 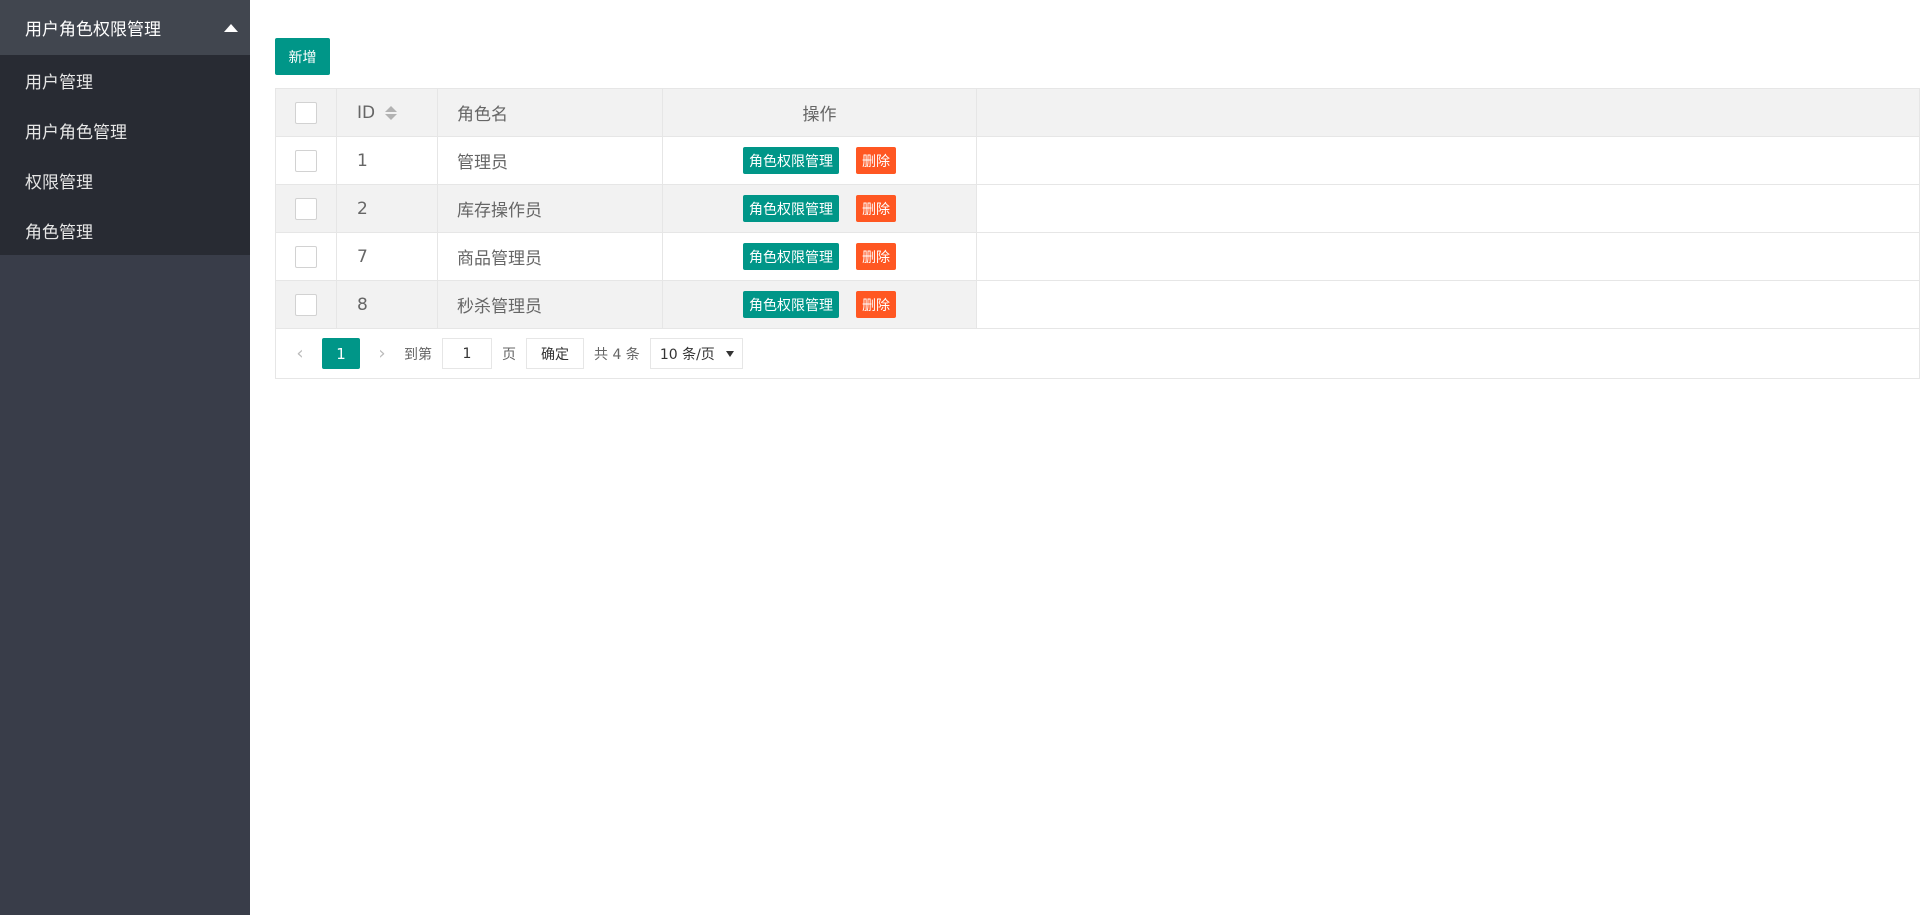 I want to click on per-page-select: 10 条/页, so click(x=696, y=353).